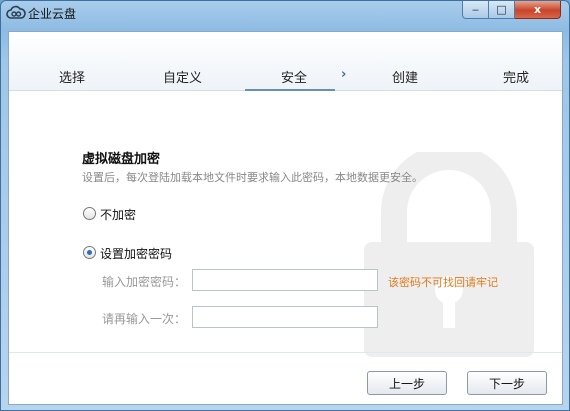 This screenshot has height=411, width=570. I want to click on step-header: 选择 自定义 安全 › 创建 完成, so click(285, 61).